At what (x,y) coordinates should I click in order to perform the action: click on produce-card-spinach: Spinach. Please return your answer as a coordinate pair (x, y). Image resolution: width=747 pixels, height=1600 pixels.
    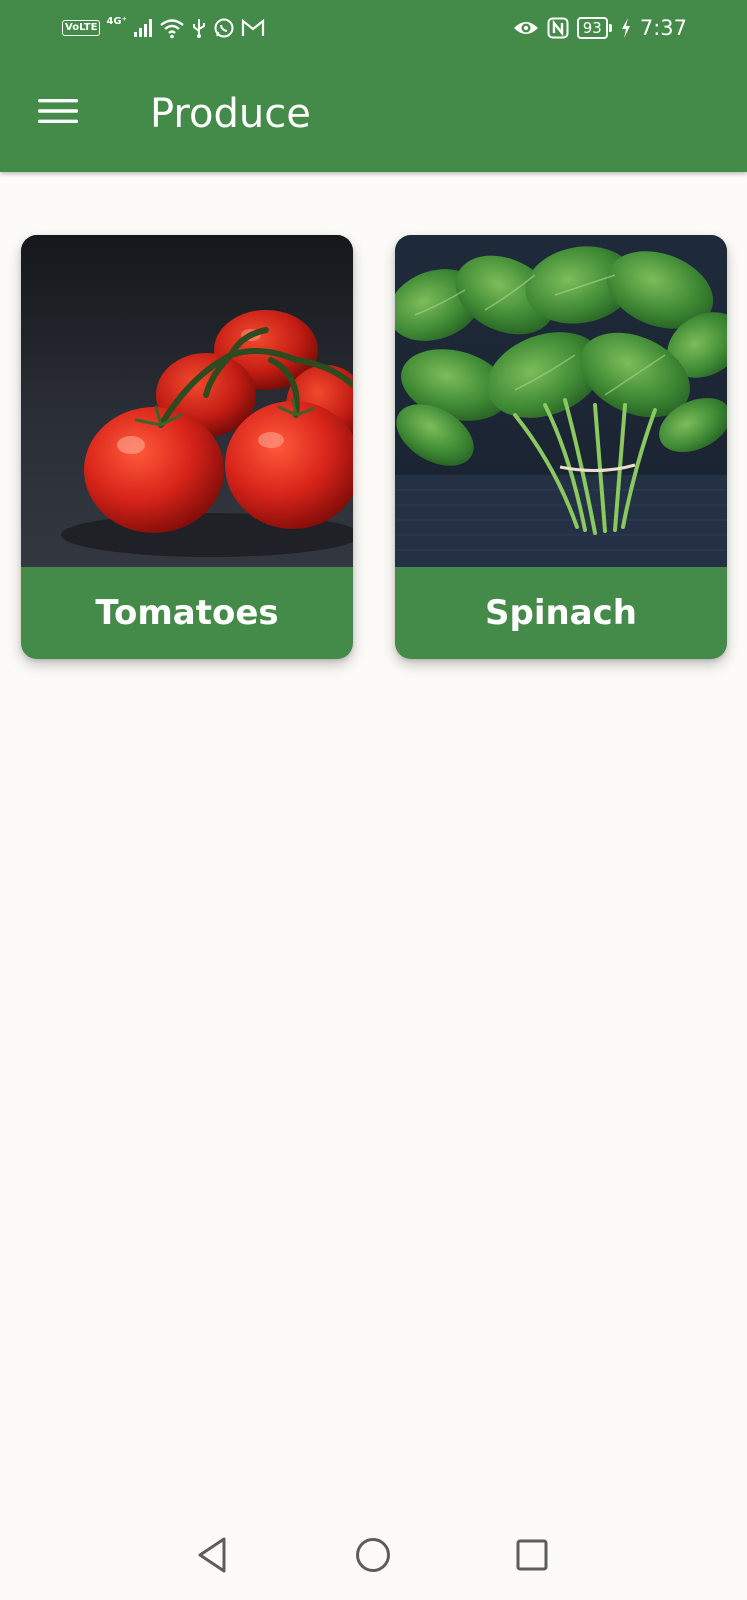
    Looking at the image, I should click on (561, 447).